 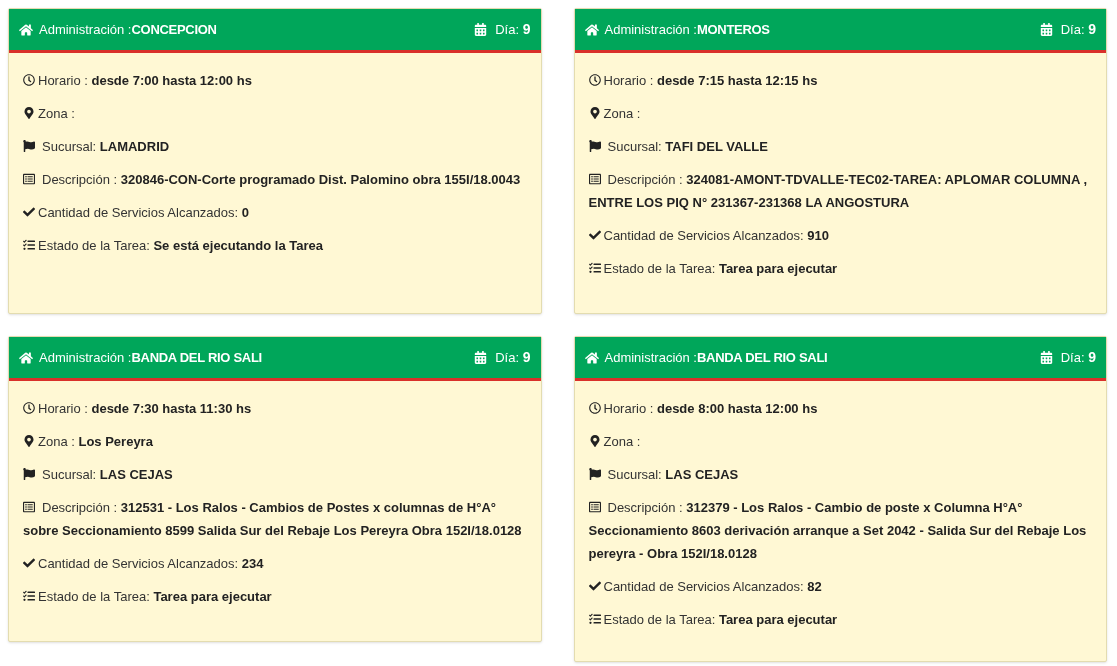 I want to click on schedule-text: Horario : desde 8:00 hasta 12:00 hs, so click(x=840, y=408).